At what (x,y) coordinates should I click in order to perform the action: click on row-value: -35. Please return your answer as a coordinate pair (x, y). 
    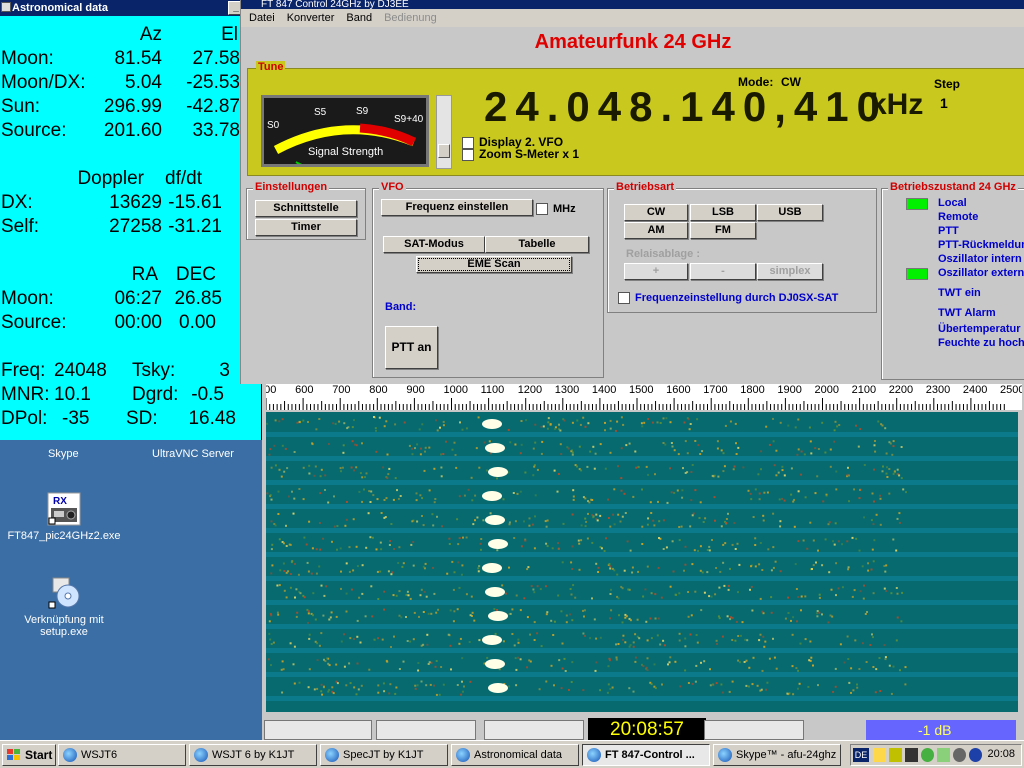
    Looking at the image, I should click on (76, 418).